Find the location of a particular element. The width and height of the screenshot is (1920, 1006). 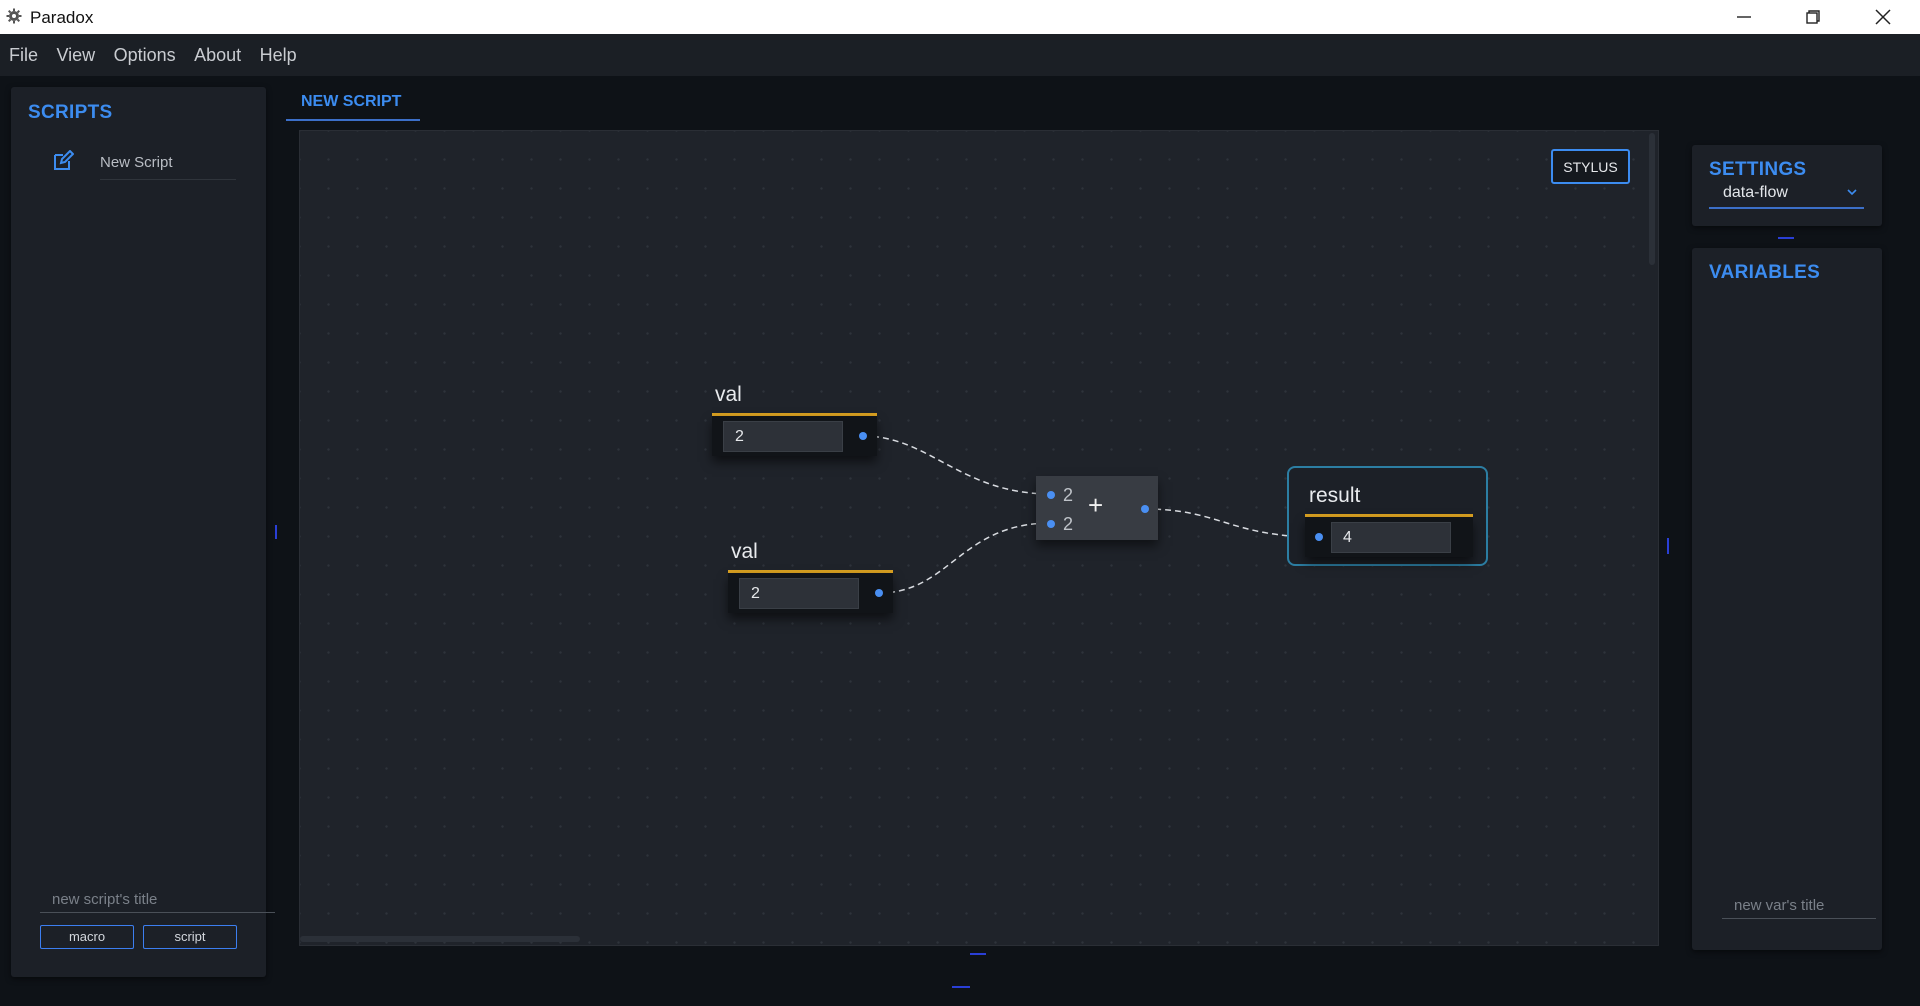

tab-label: NEW SCRIPT is located at coordinates (351, 101).